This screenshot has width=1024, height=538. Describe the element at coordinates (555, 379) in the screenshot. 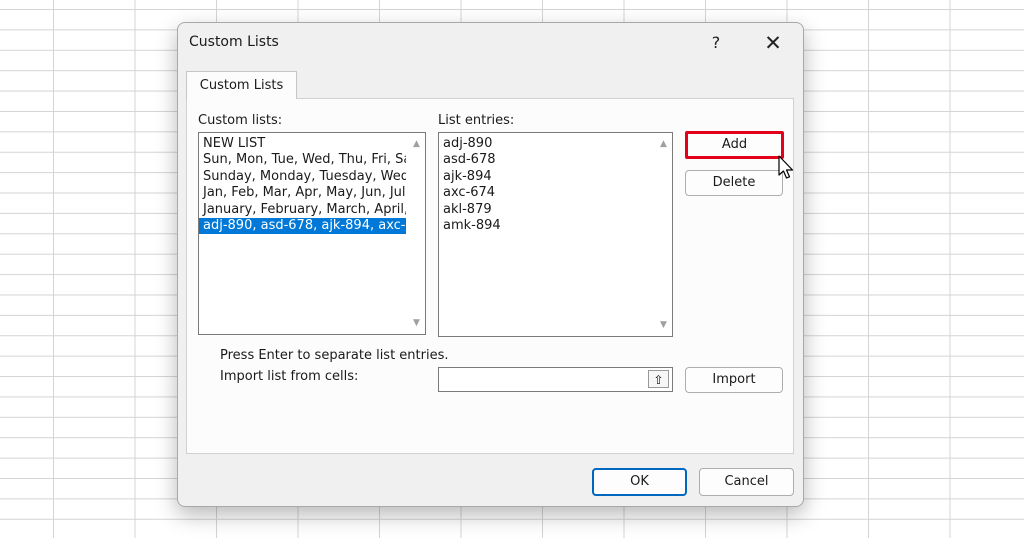

I see `import-range-input: ⇧` at that location.